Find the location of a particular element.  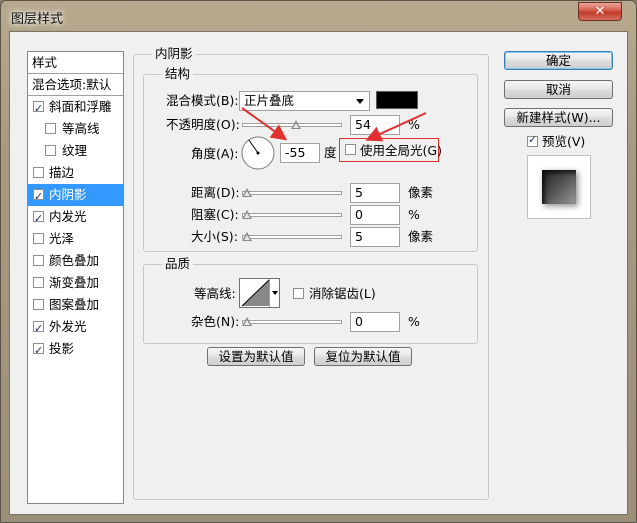

styles-list-item: 混合选项:默认 is located at coordinates (75, 85).